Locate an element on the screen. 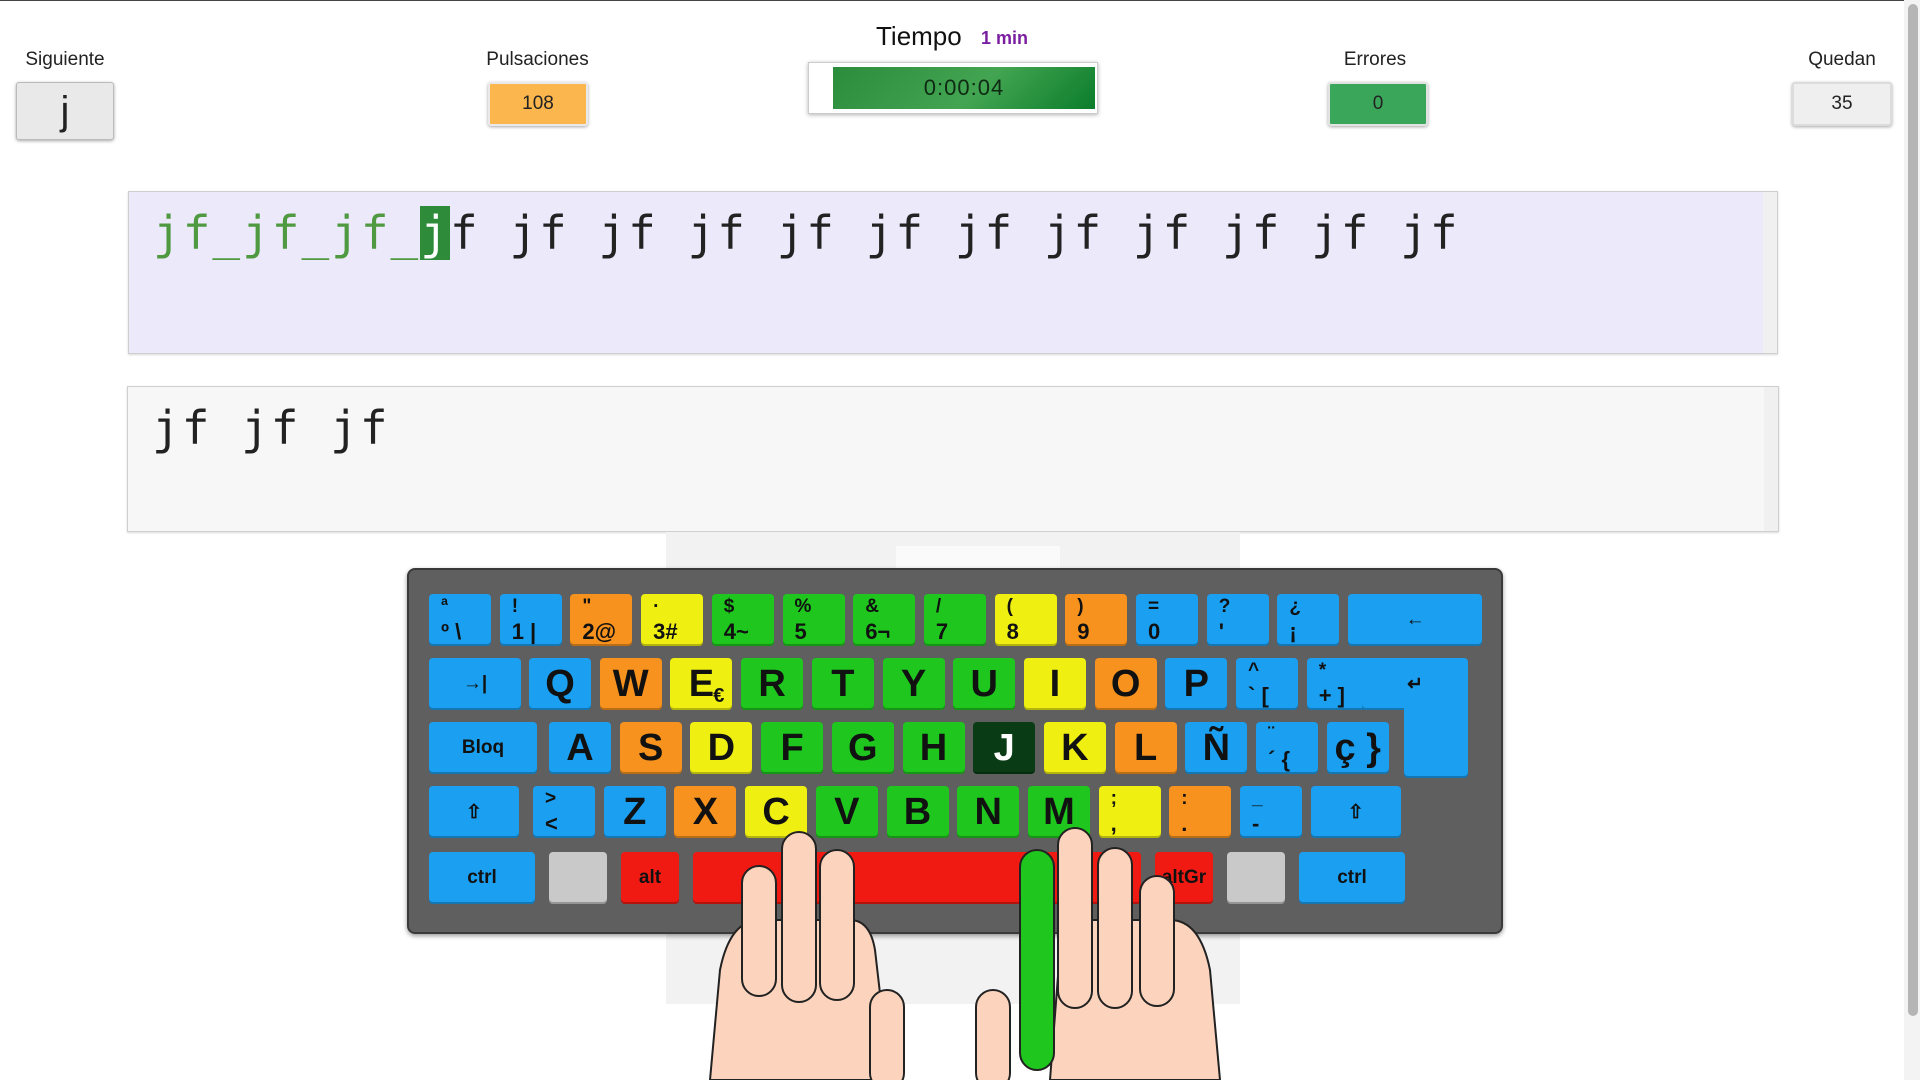 This screenshot has height=1080, width=1920. typing-area: jf jf jf is located at coordinates (953, 459).